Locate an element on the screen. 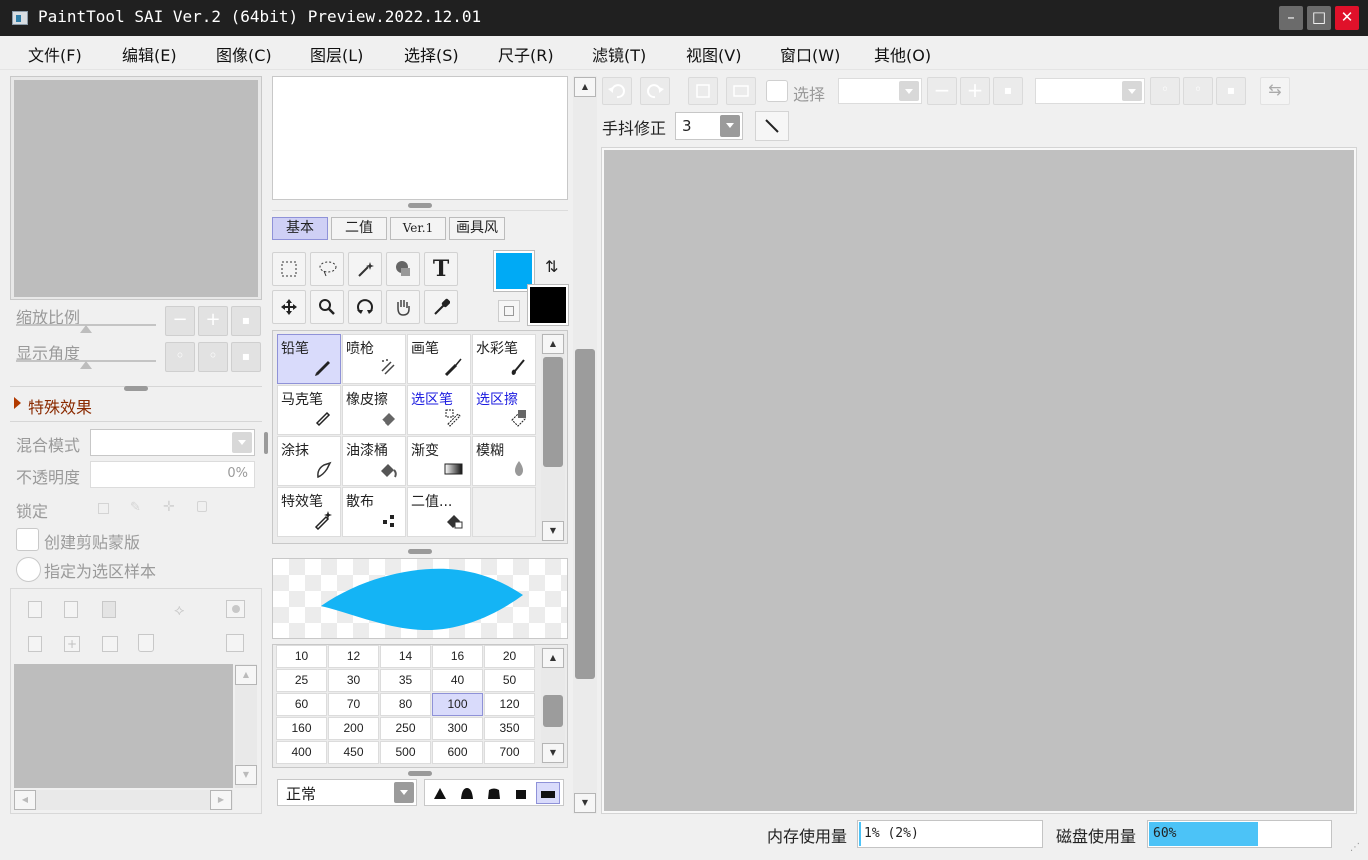  brush-slot: 水彩笔 is located at coordinates (504, 359).